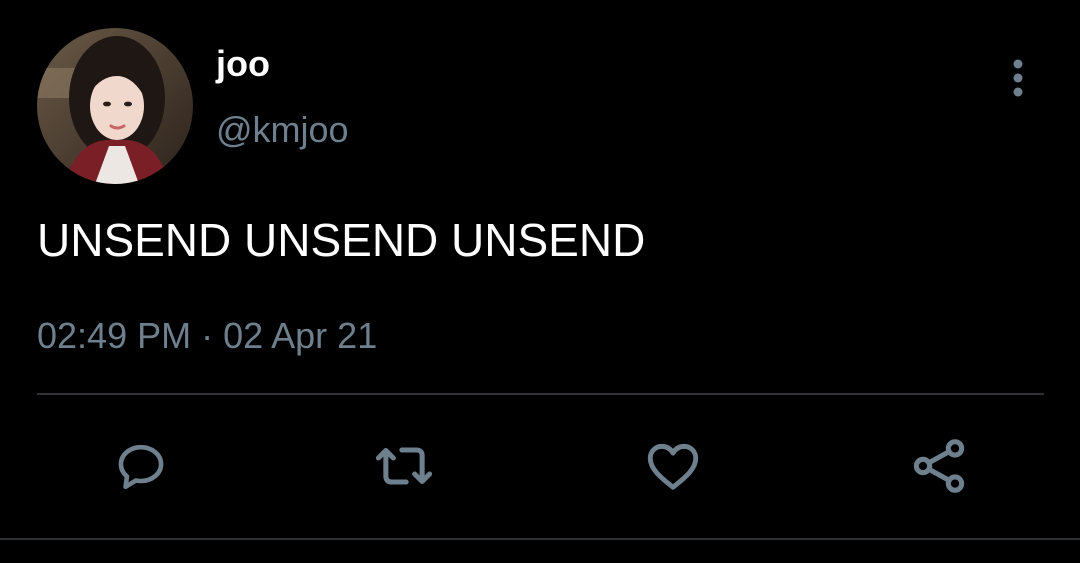 The height and width of the screenshot is (563, 1080). I want to click on retweet-icon, so click(404, 466).